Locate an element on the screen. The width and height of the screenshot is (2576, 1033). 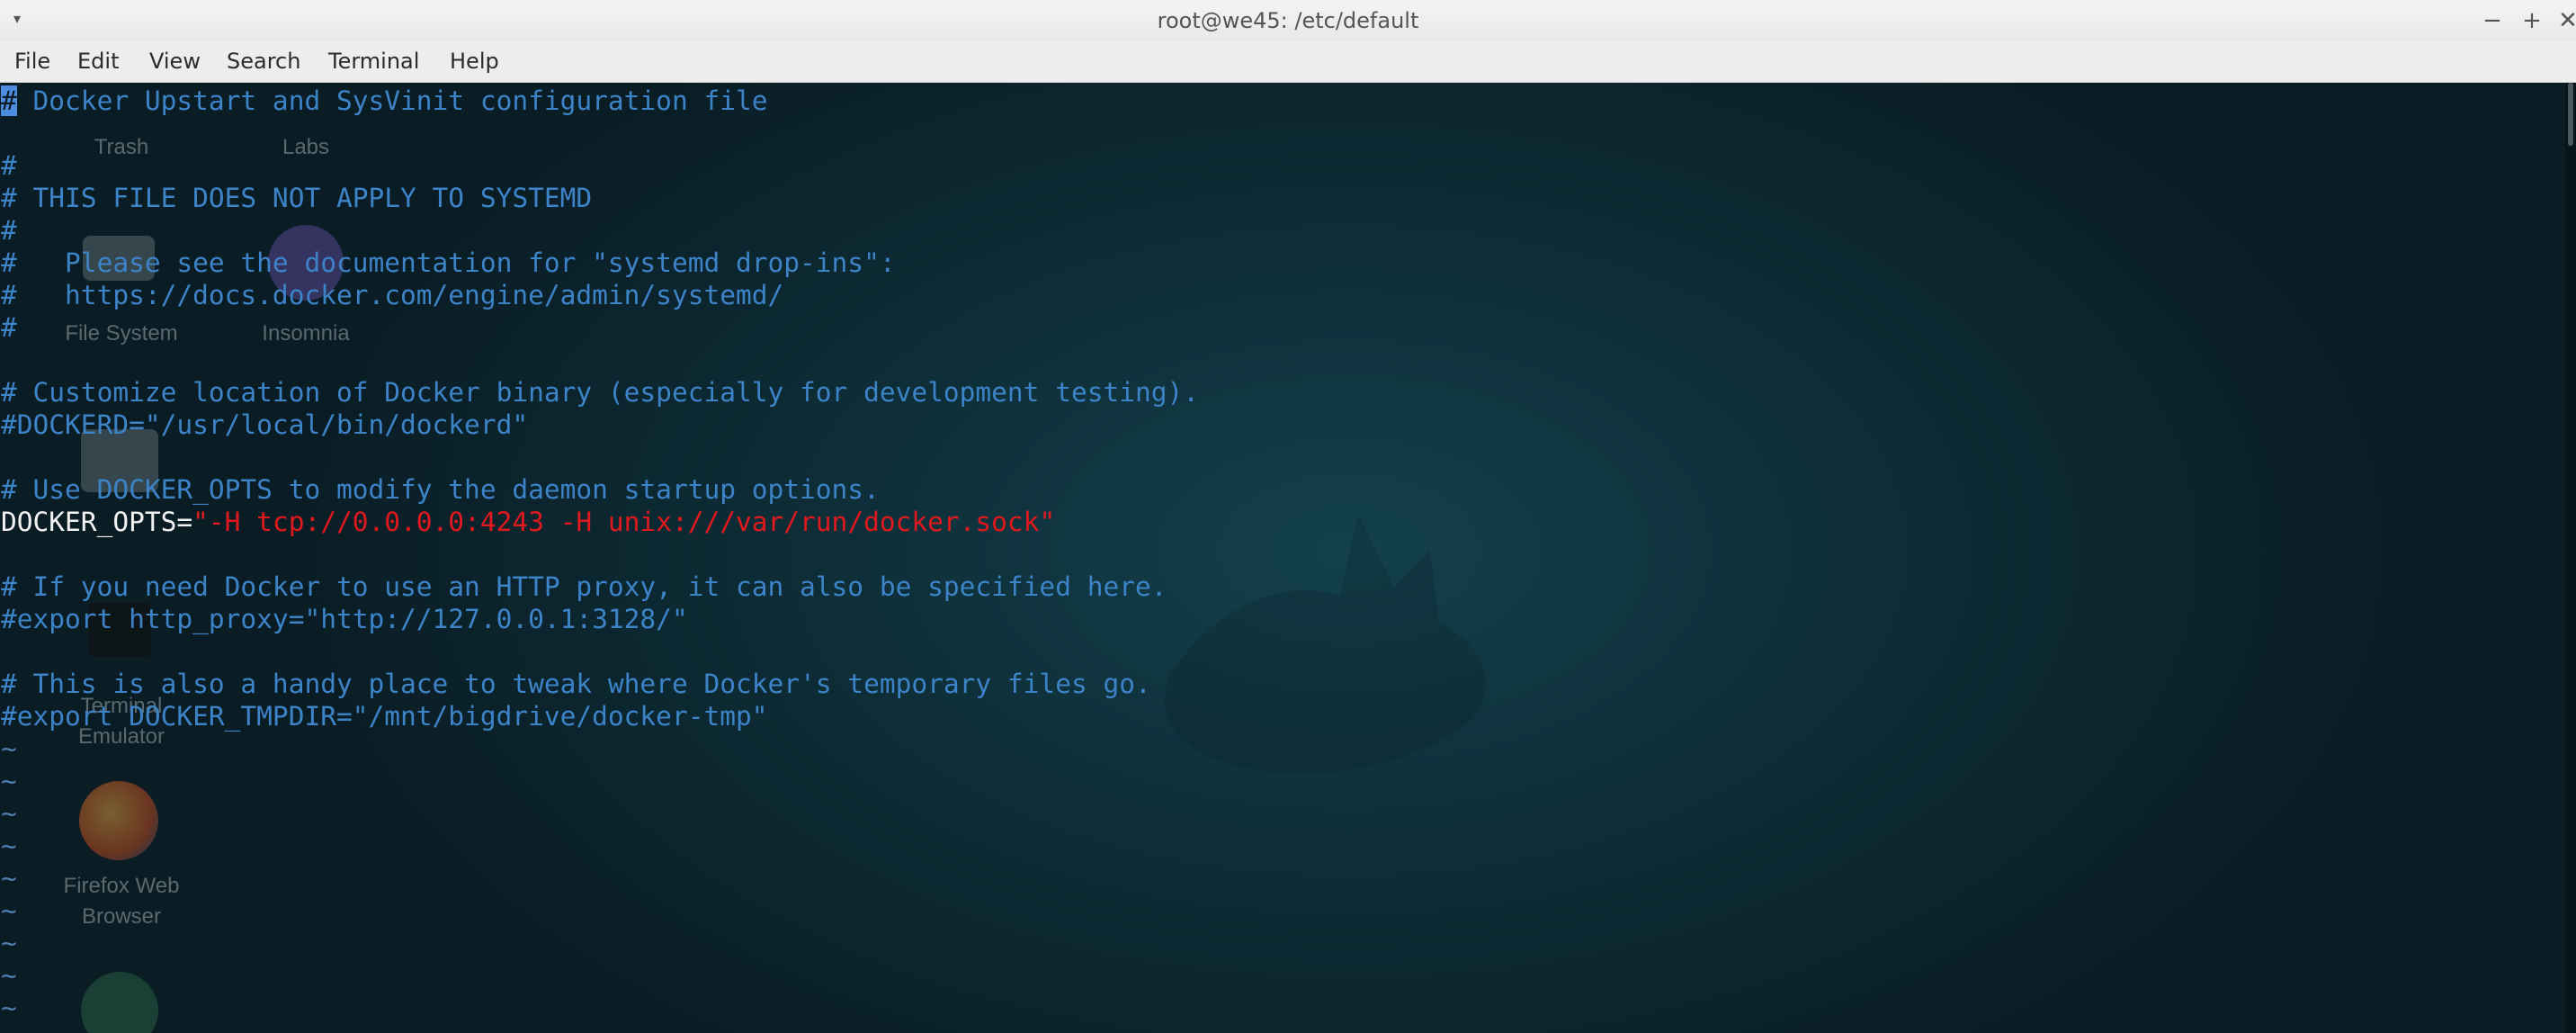
menu-terminal: Terminal is located at coordinates (373, 61).